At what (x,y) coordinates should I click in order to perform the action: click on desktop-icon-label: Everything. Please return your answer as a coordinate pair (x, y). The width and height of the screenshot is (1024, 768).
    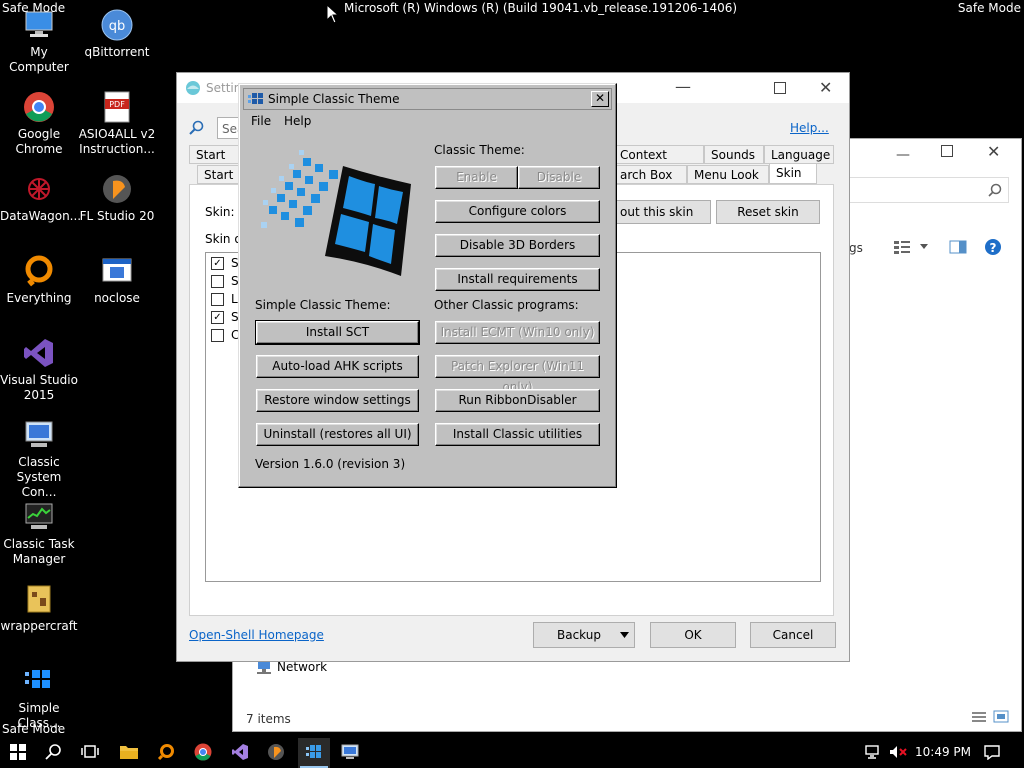
    Looking at the image, I should click on (39, 298).